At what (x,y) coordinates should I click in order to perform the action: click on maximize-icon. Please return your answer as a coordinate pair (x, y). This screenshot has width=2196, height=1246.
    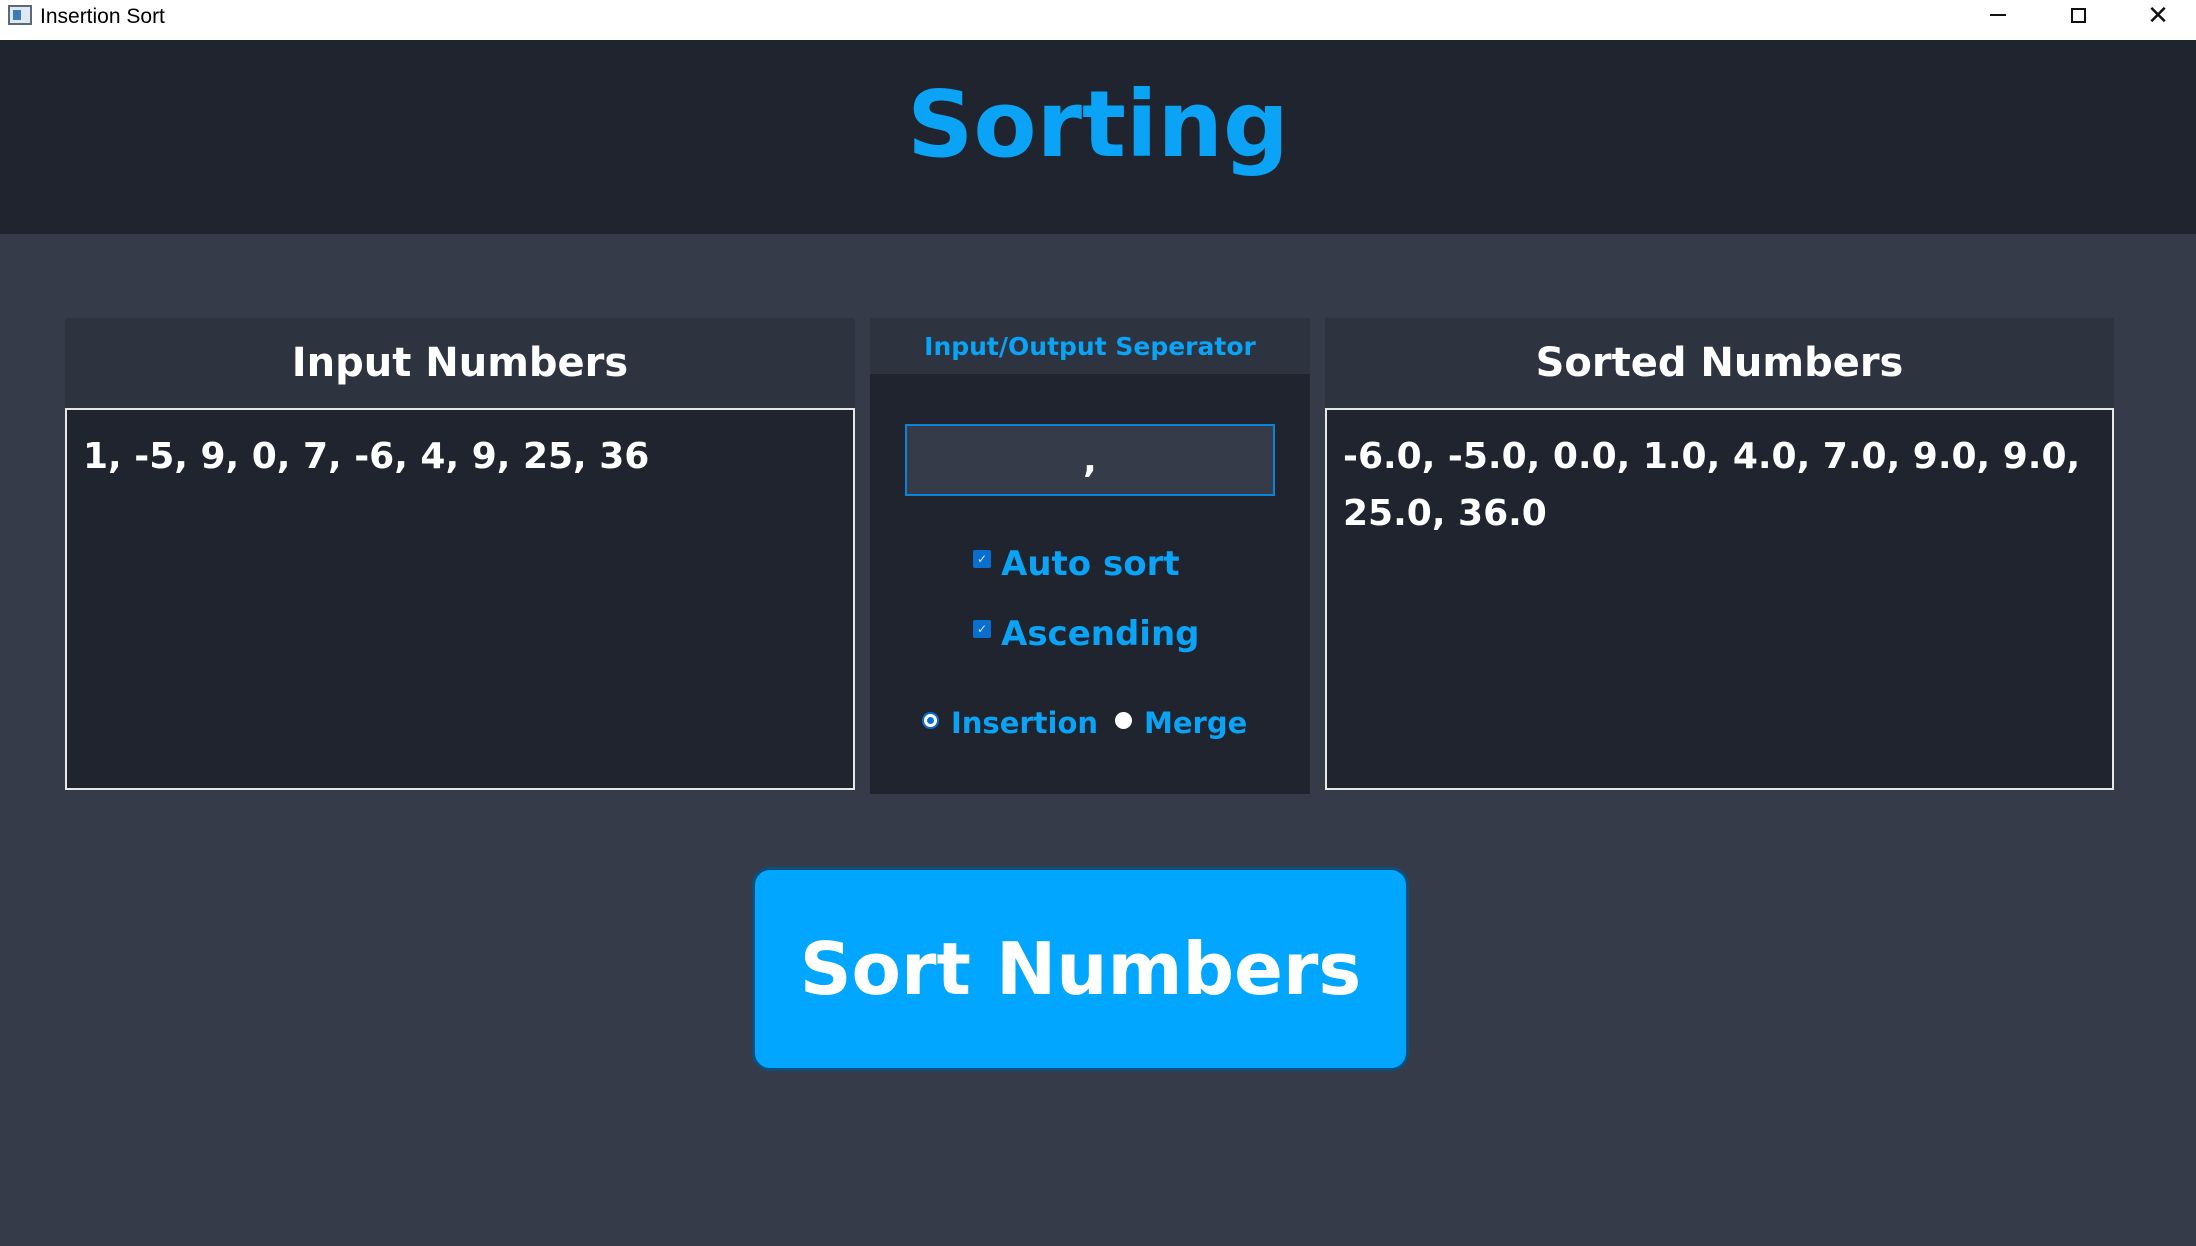
    Looking at the image, I should click on (2078, 15).